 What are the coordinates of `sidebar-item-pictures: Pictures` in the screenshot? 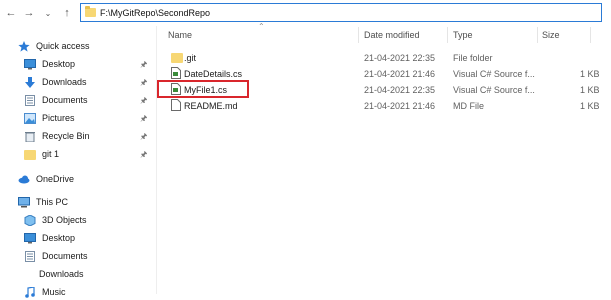 It's located at (49, 118).